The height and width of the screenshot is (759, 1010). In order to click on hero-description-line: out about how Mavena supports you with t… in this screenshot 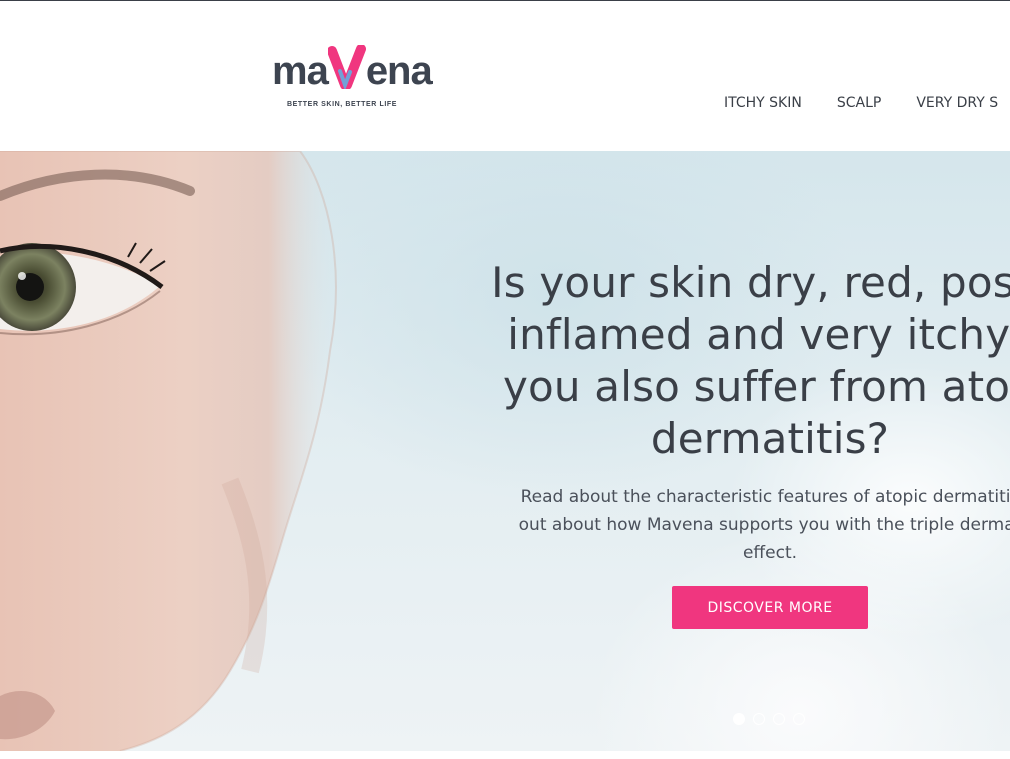, I will do `click(764, 525)`.